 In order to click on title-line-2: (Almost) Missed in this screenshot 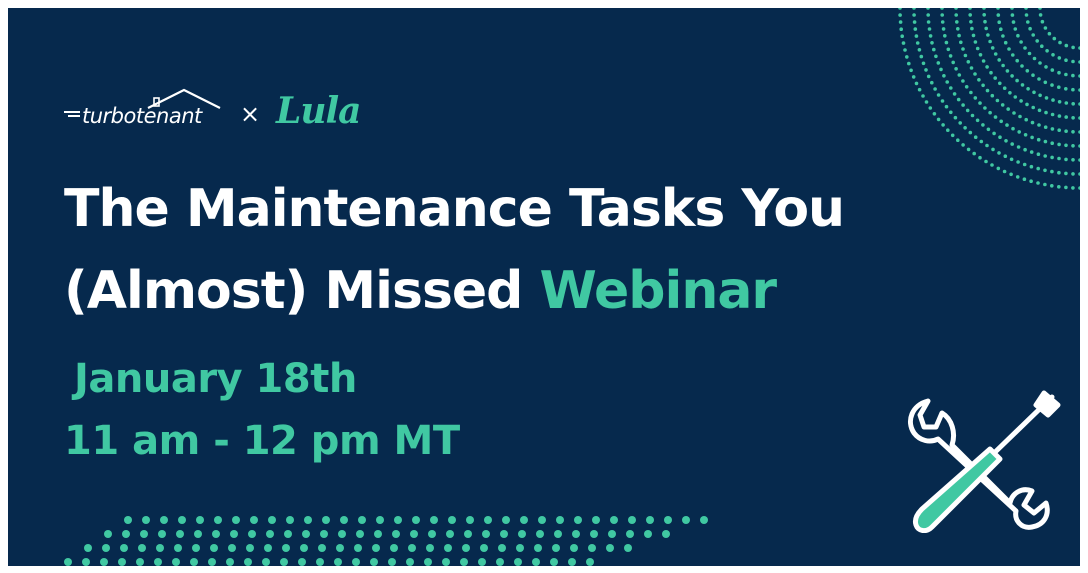, I will do `click(293, 291)`.